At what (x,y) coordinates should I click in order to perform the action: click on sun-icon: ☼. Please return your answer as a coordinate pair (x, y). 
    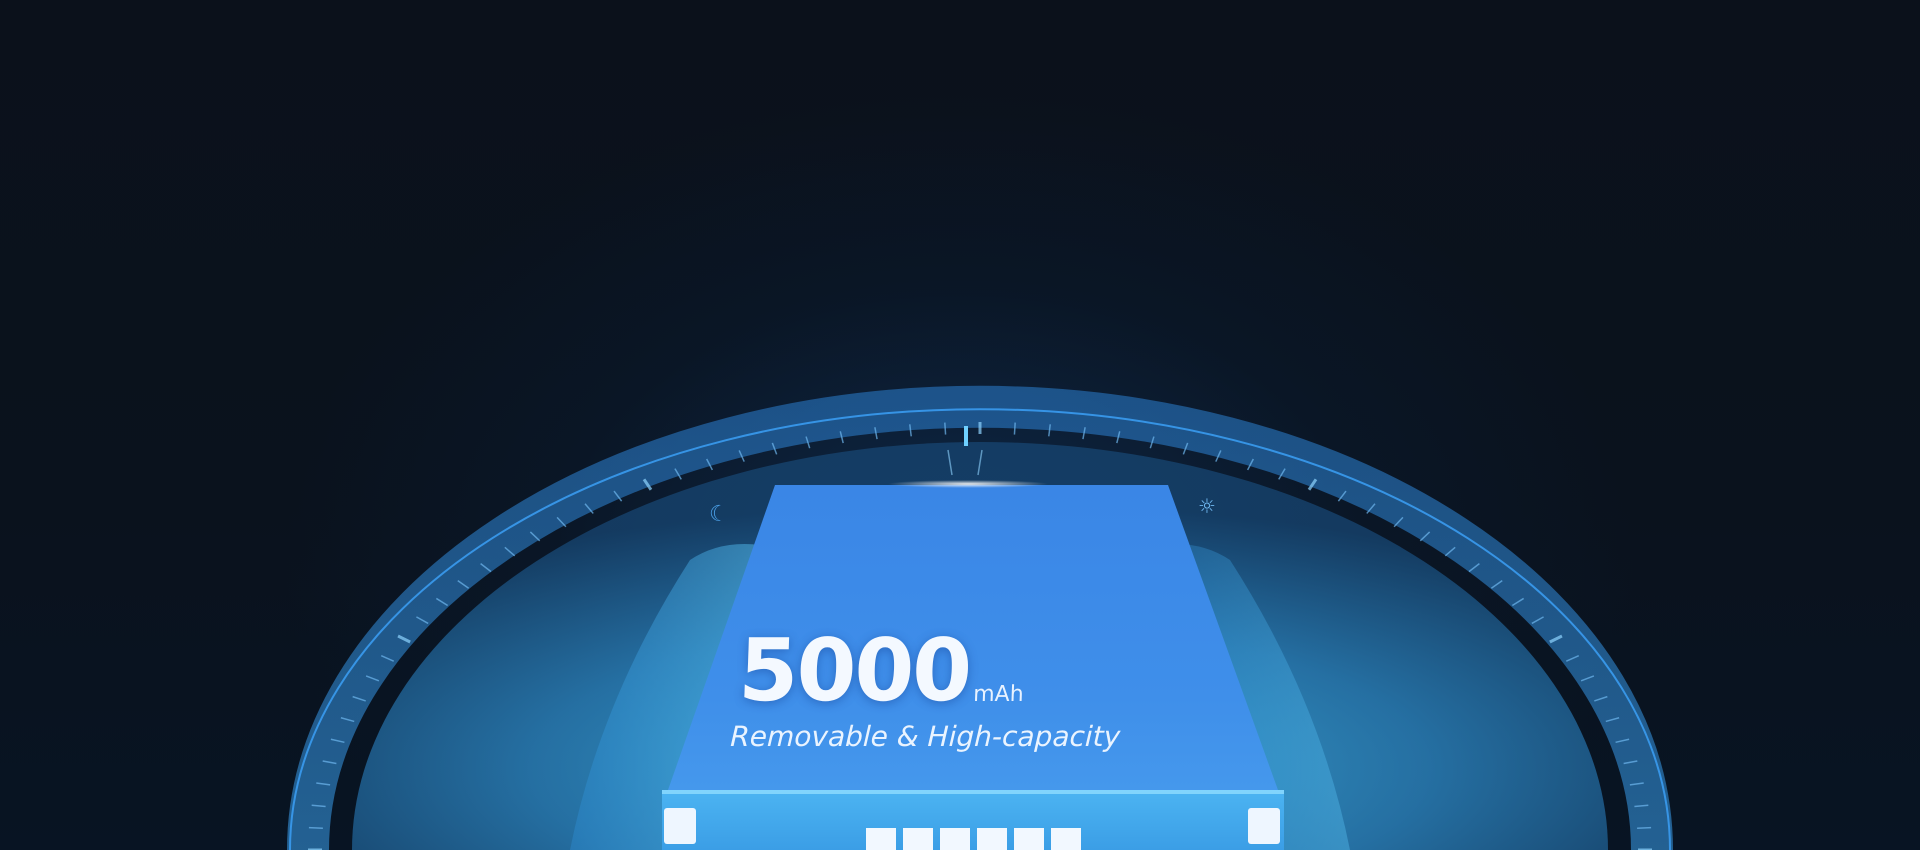
    Looking at the image, I should click on (1207, 506).